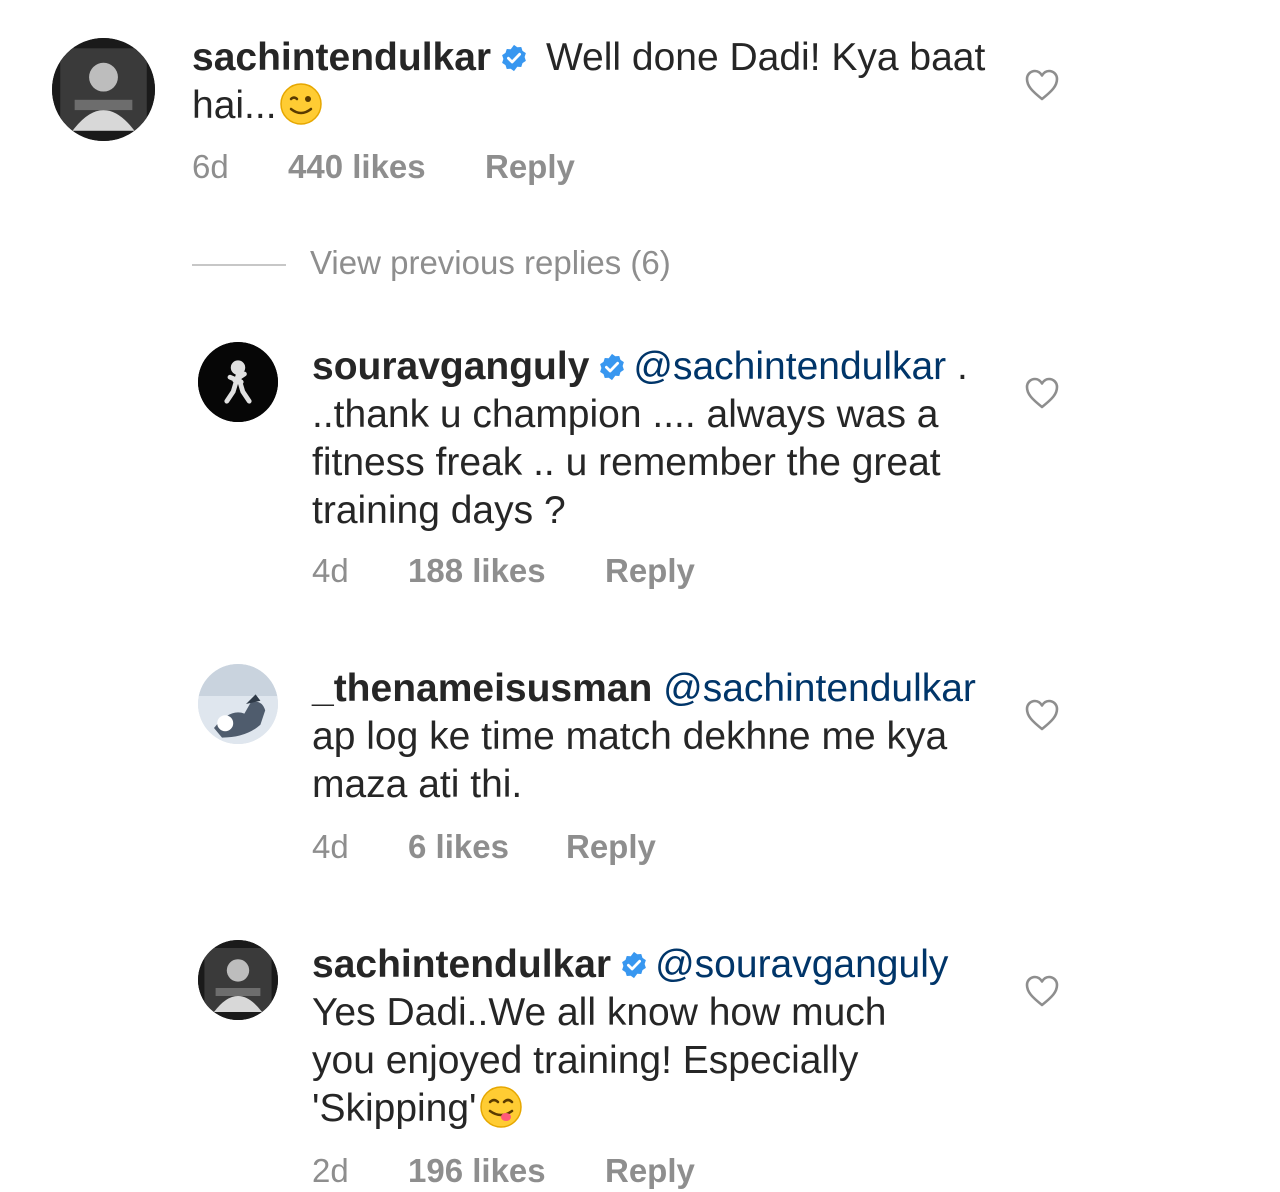 Image resolution: width=1280 pixels, height=1192 pixels. Describe the element at coordinates (239, 265) in the screenshot. I see `divider` at that location.